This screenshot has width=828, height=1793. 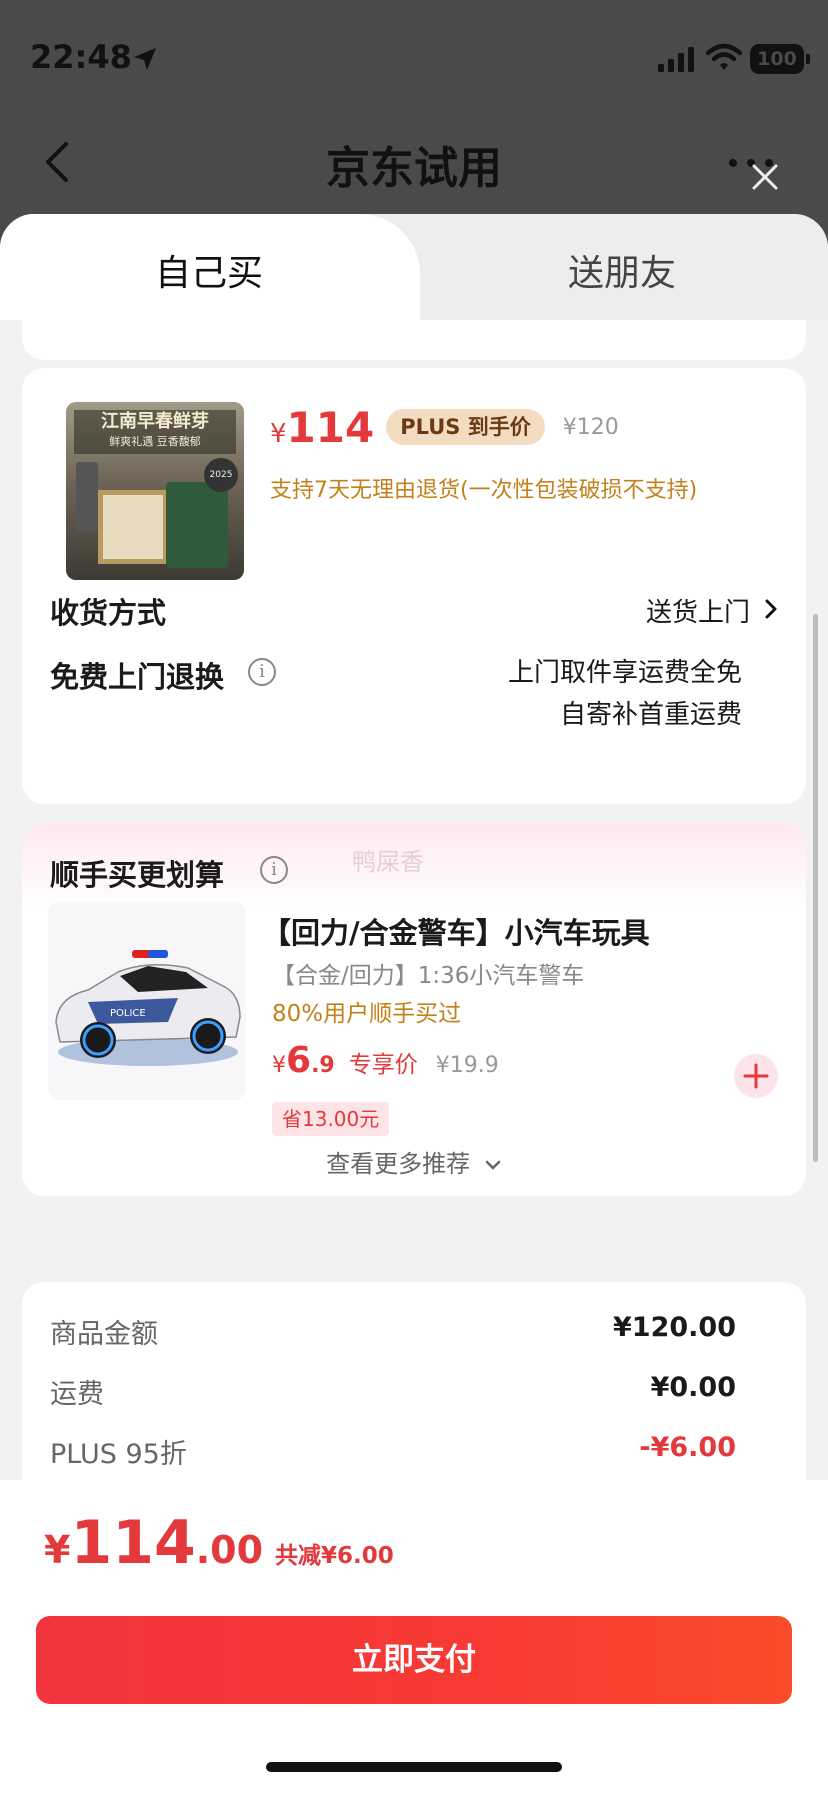 What do you see at coordinates (145, 59) in the screenshot?
I see `location-arrow-icon` at bounding box center [145, 59].